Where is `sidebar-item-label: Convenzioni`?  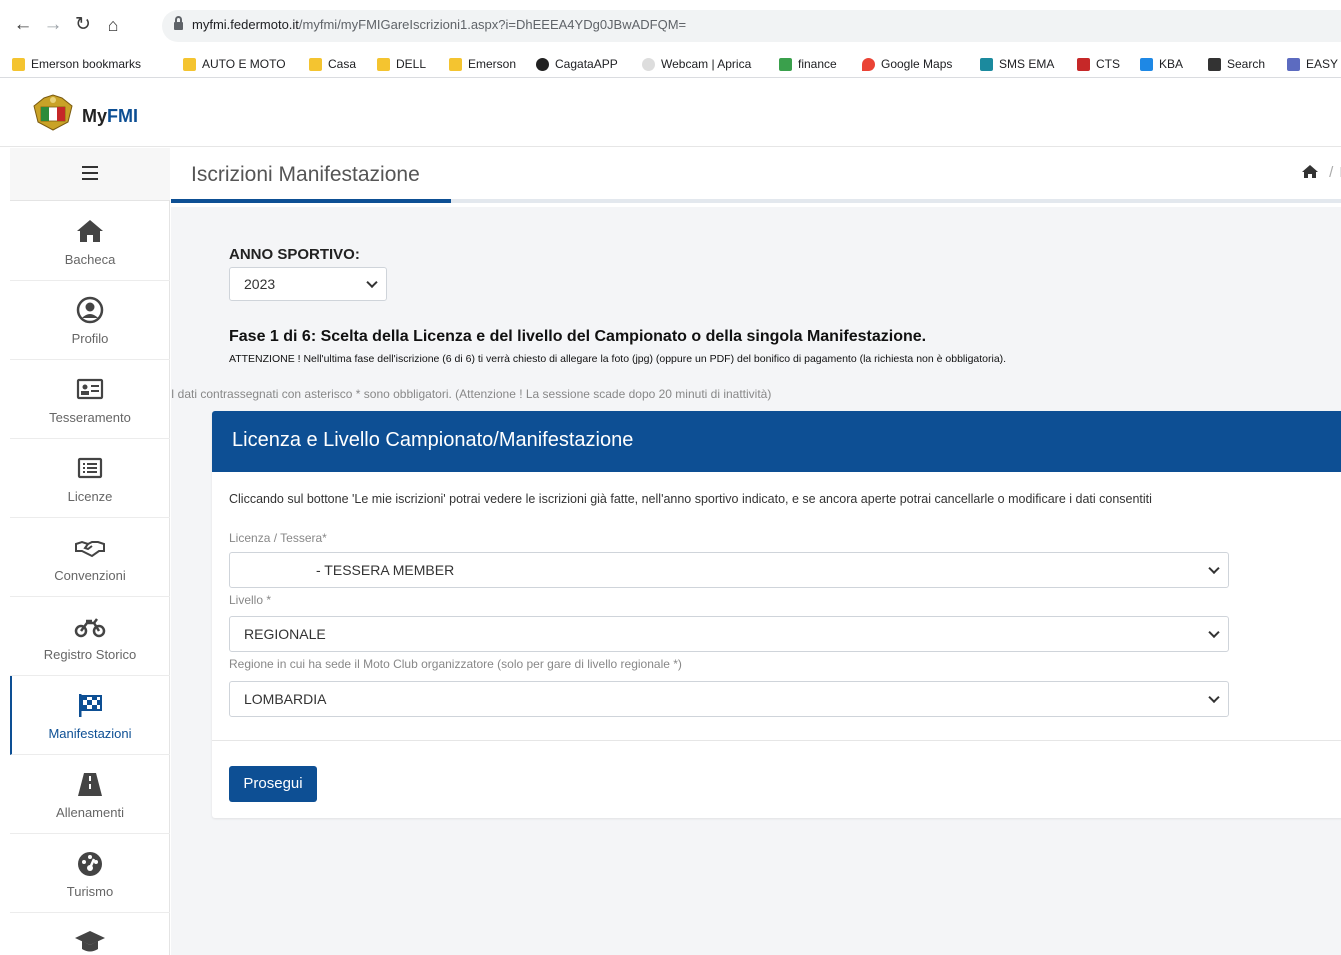 sidebar-item-label: Convenzioni is located at coordinates (90, 575).